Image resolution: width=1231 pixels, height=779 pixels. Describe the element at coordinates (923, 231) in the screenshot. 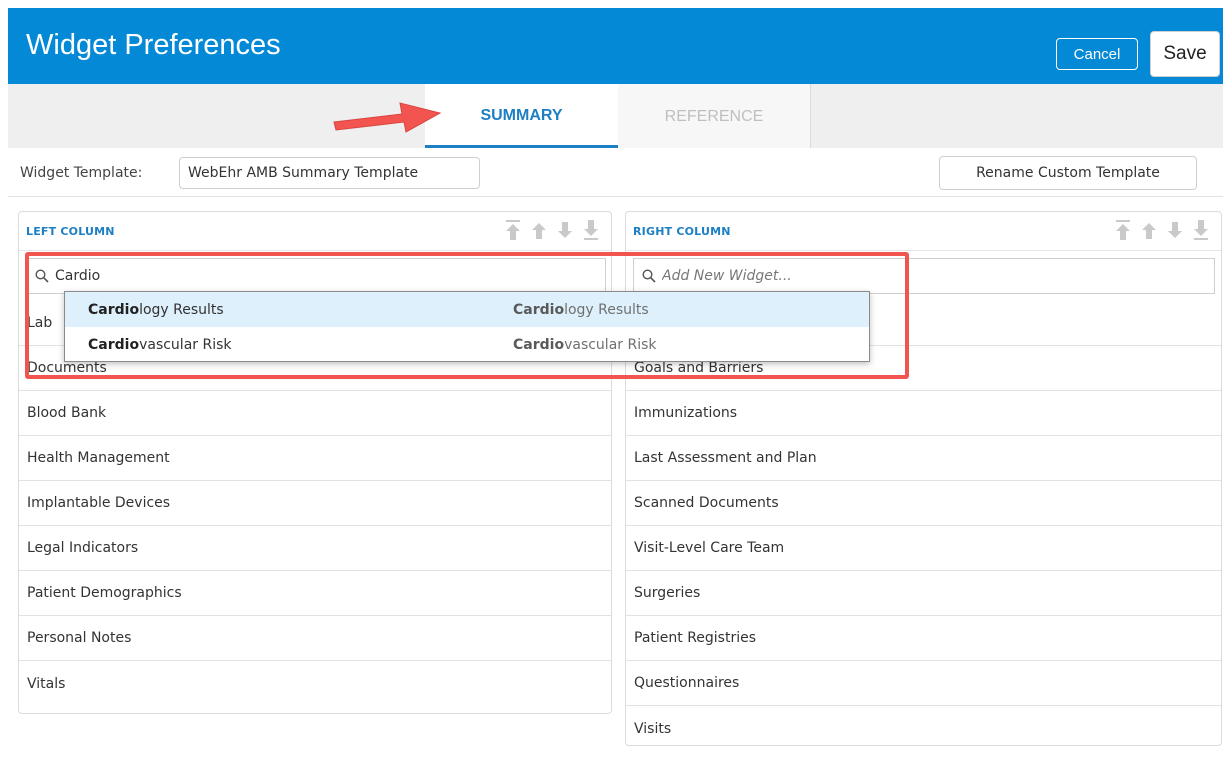

I see `right-column-header: RIGHT COLUMN` at that location.